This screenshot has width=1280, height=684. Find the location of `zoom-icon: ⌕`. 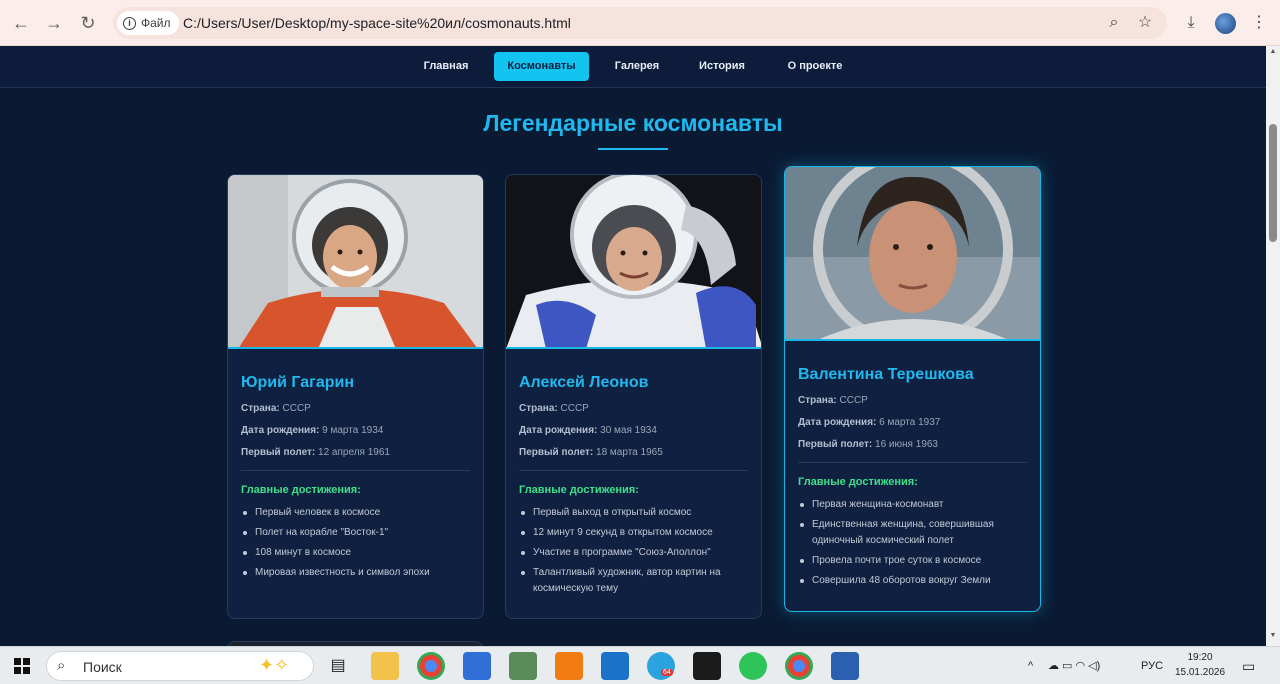

zoom-icon: ⌕ is located at coordinates (1114, 23).